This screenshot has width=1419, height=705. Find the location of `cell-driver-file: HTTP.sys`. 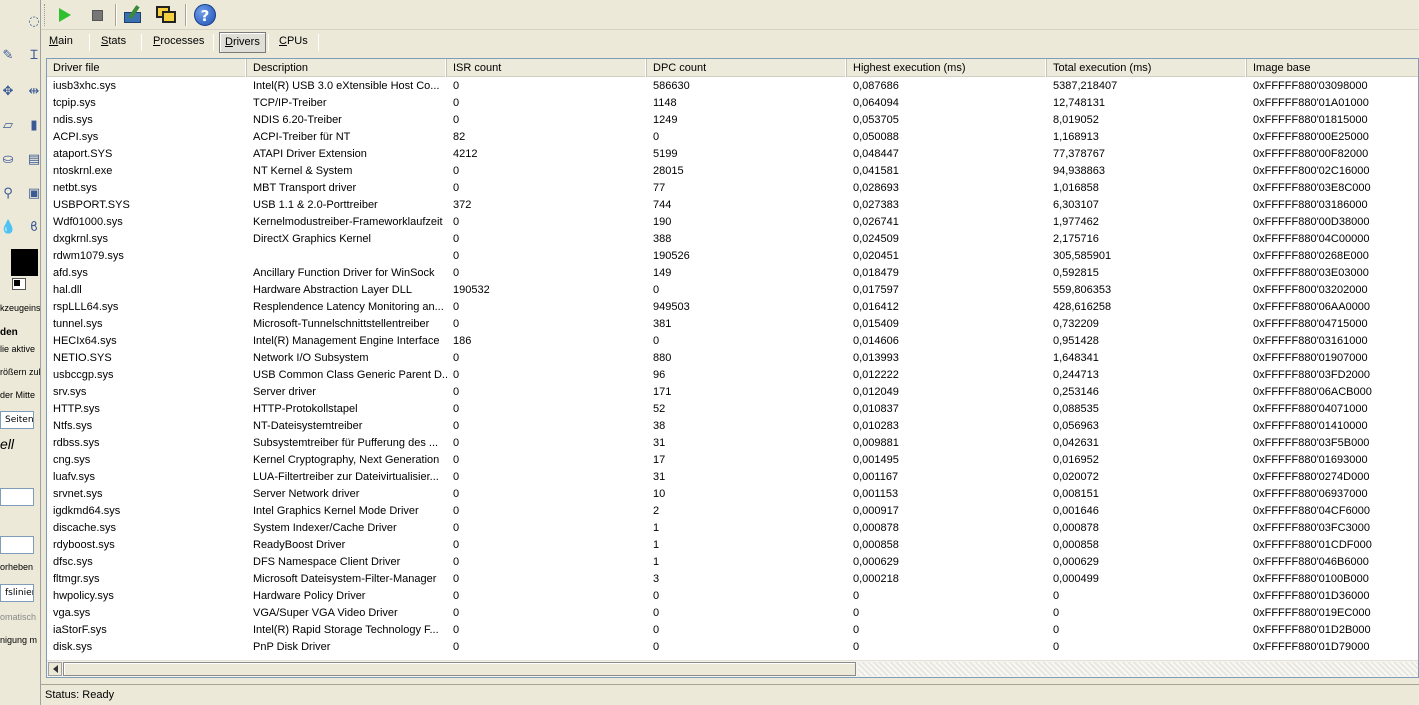

cell-driver-file: HTTP.sys is located at coordinates (76, 409).